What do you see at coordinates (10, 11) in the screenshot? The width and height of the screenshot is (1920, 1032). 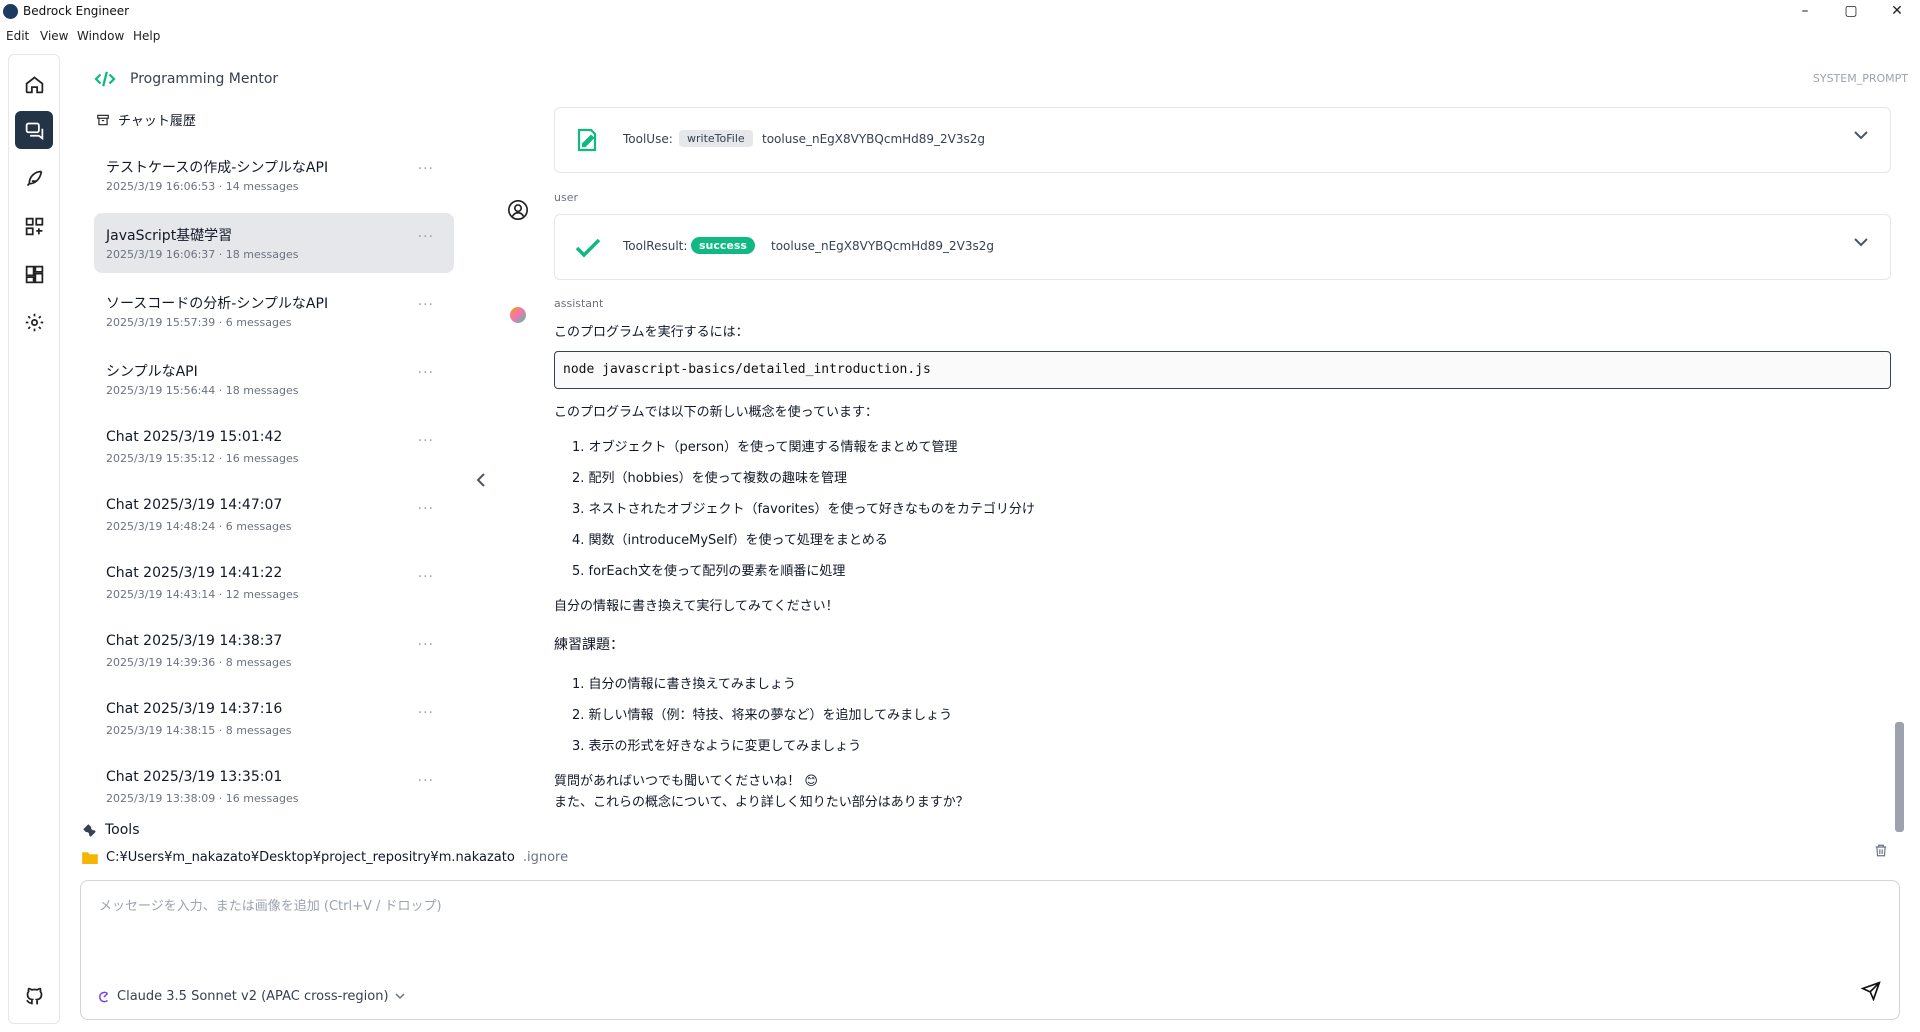 I see `app-logo-icon` at bounding box center [10, 11].